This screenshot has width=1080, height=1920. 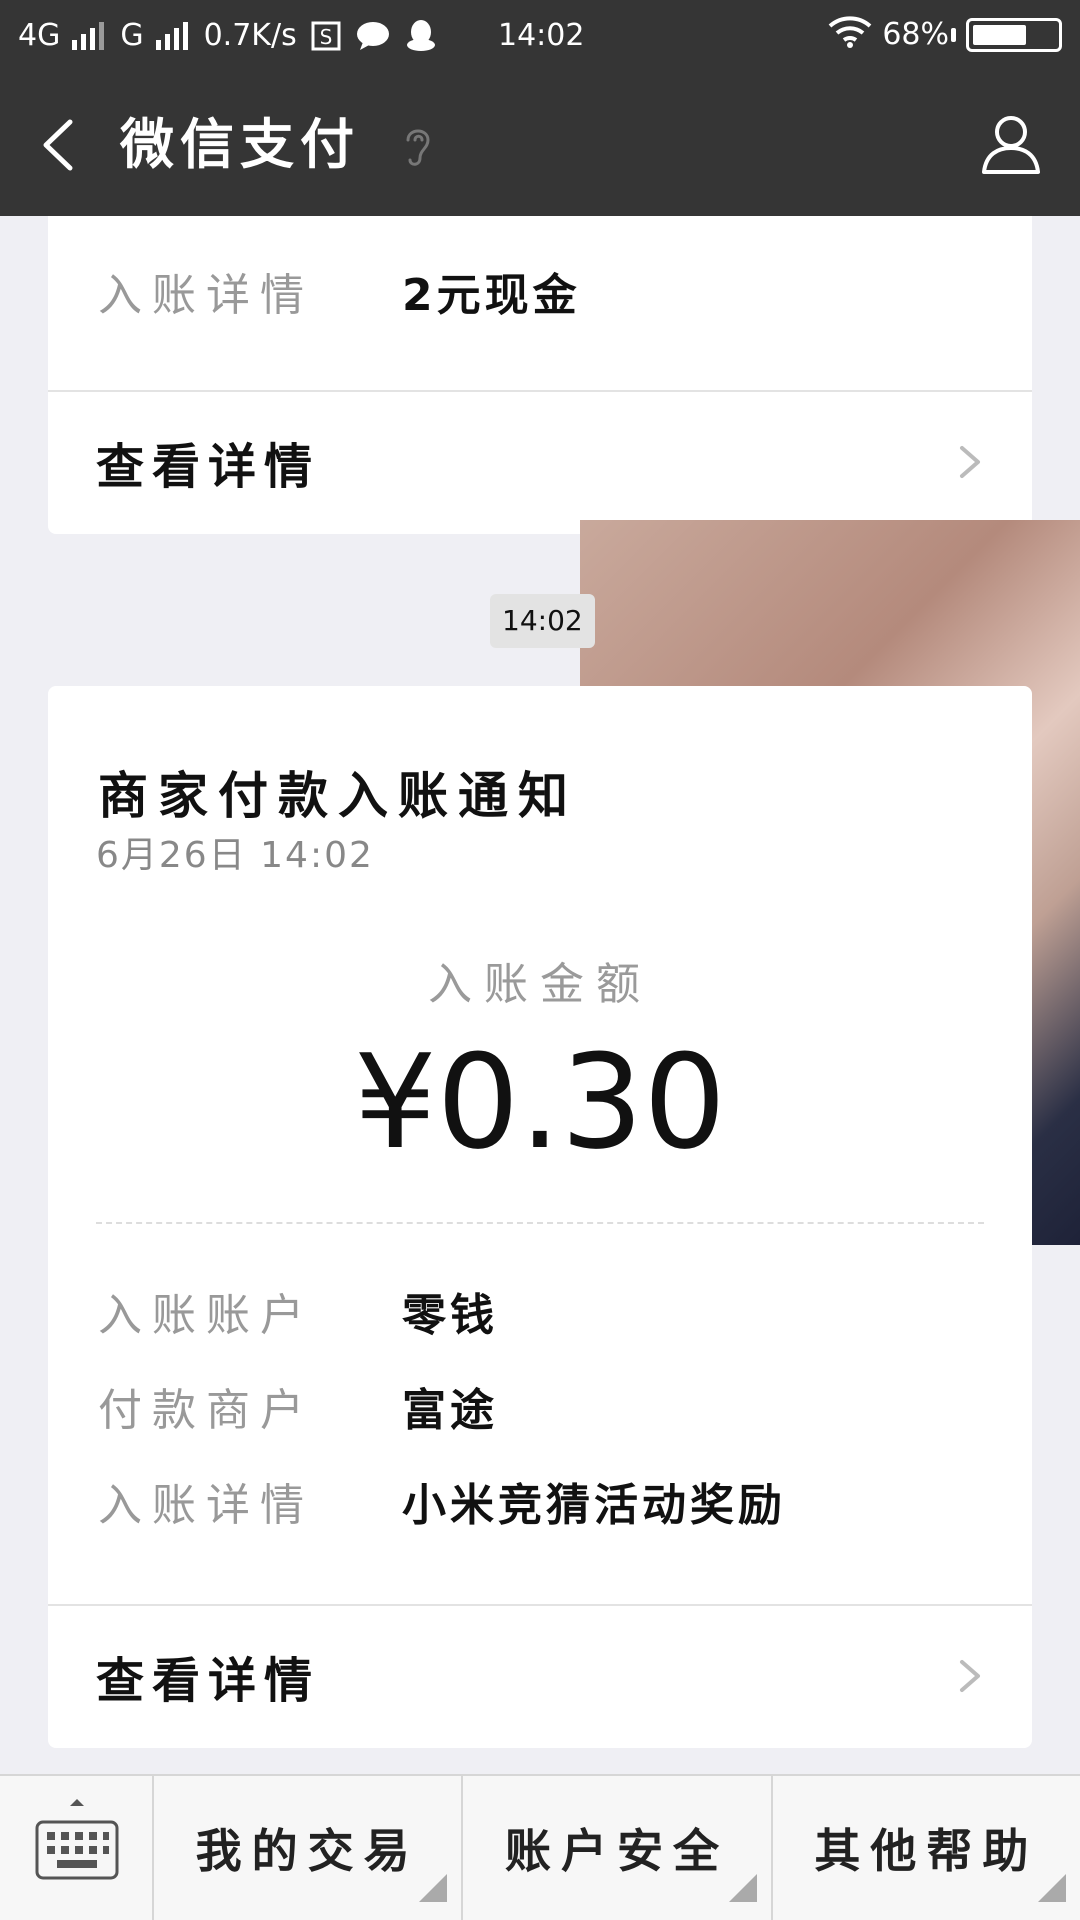 I want to click on row-value: 2元现金, so click(x=491, y=295).